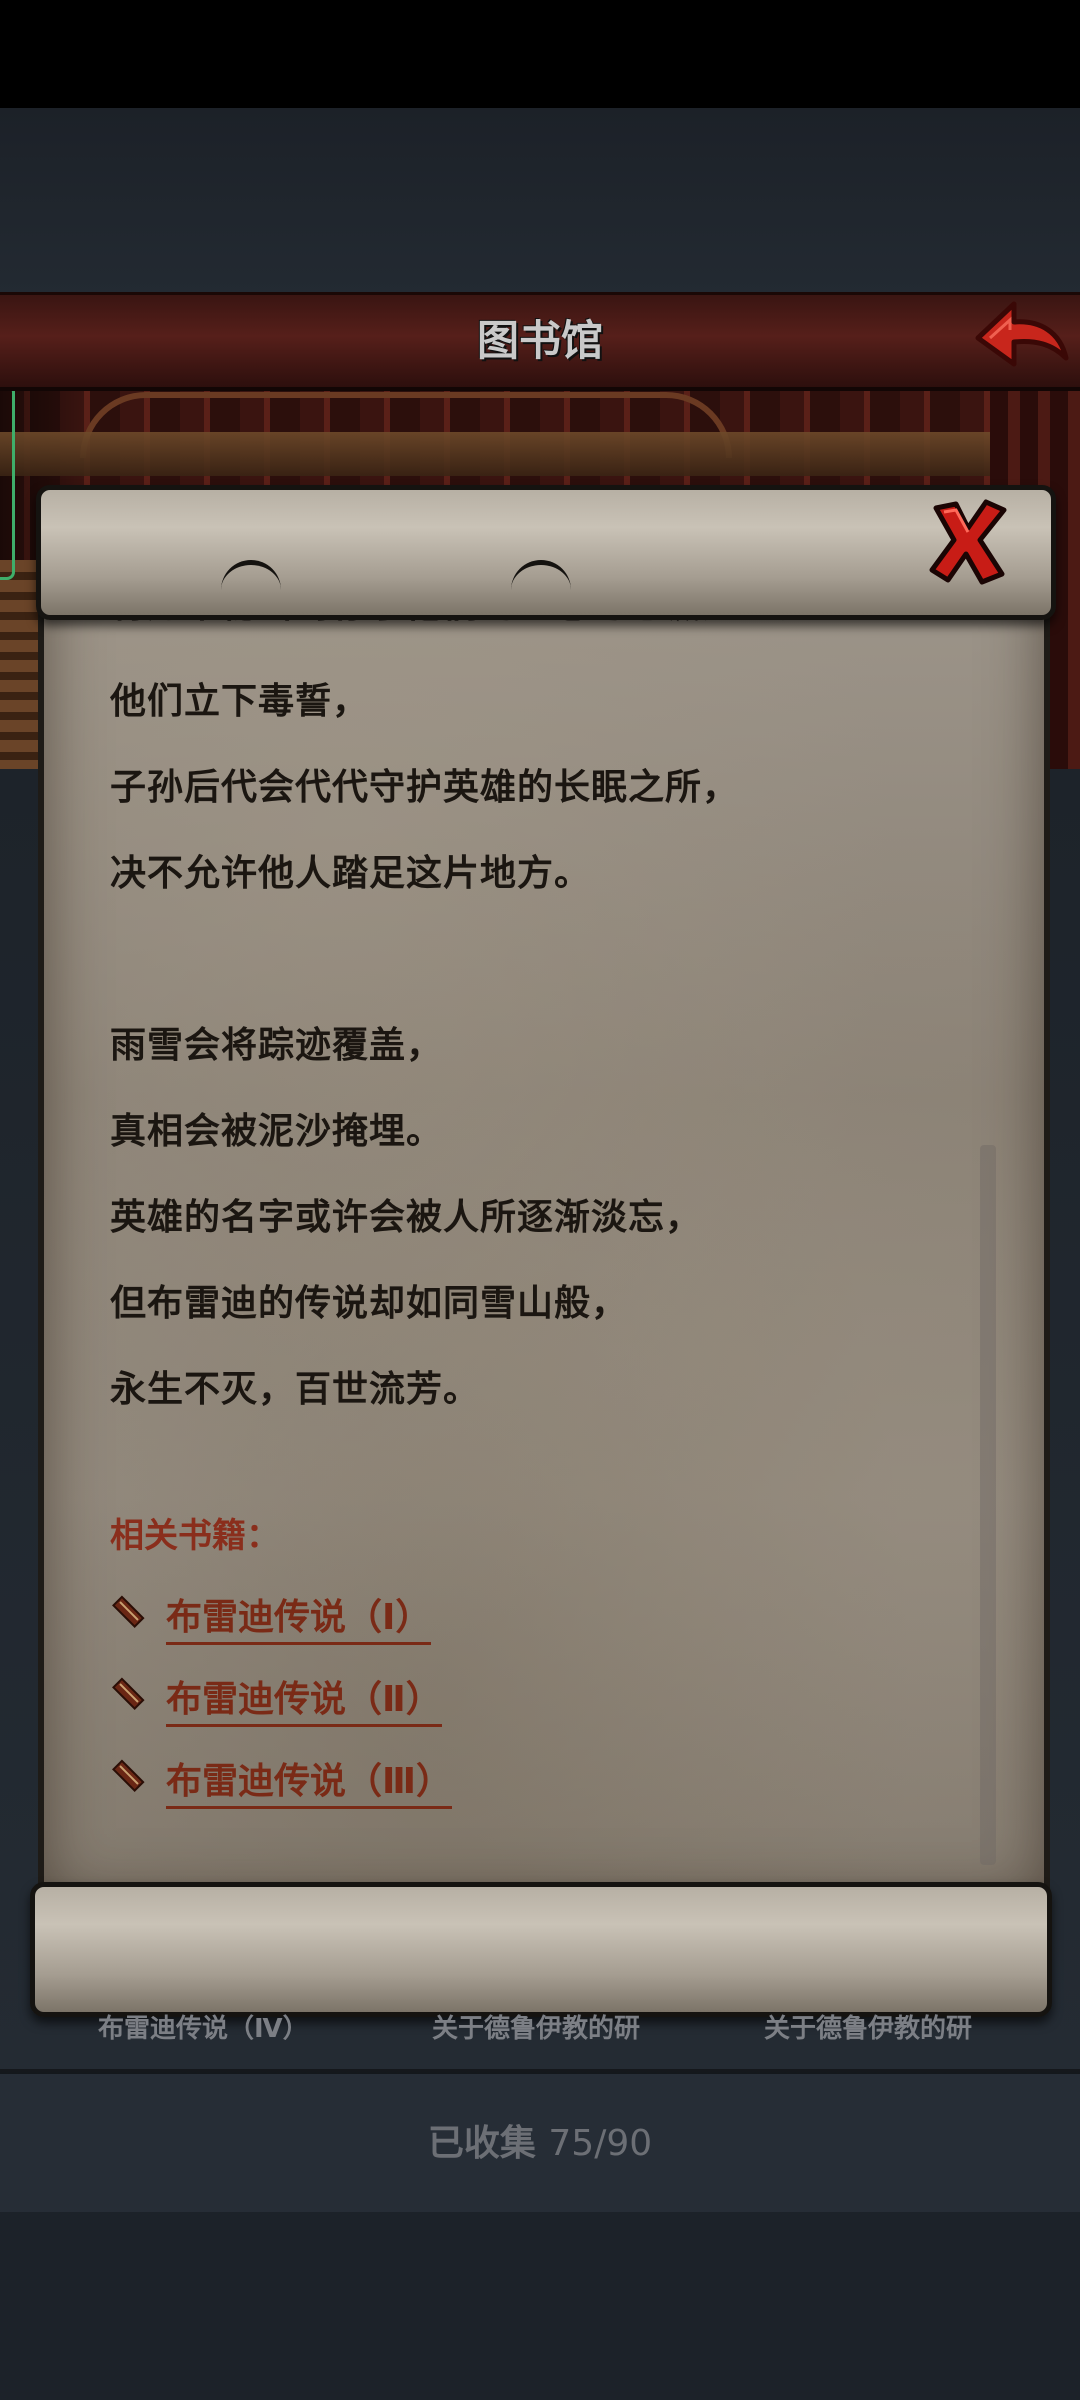  What do you see at coordinates (277, 1045) in the screenshot?
I see `text-line: 雨雪会将踪迹覆盖，` at bounding box center [277, 1045].